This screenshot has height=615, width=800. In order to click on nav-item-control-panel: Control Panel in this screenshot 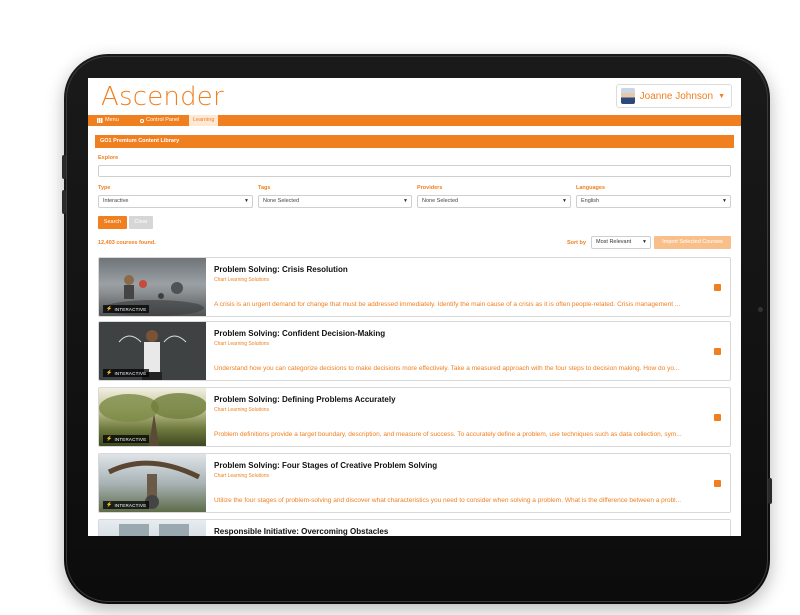, I will do `click(159, 120)`.